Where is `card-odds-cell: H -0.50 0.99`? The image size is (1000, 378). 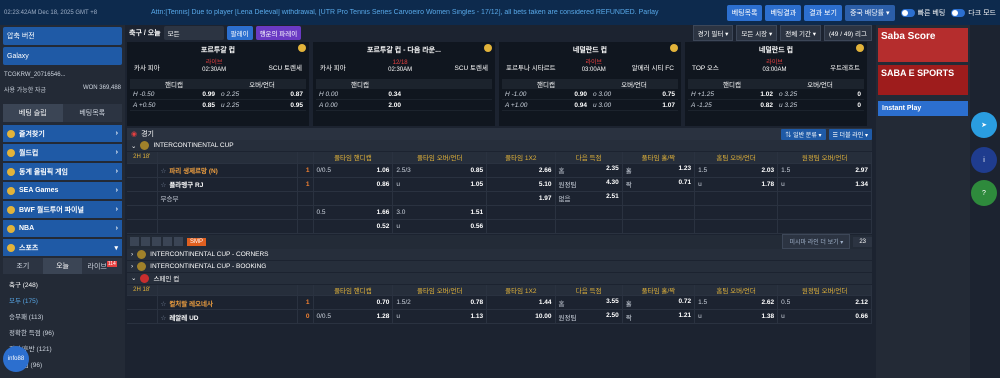 card-odds-cell: H -0.50 0.99 is located at coordinates (174, 94).